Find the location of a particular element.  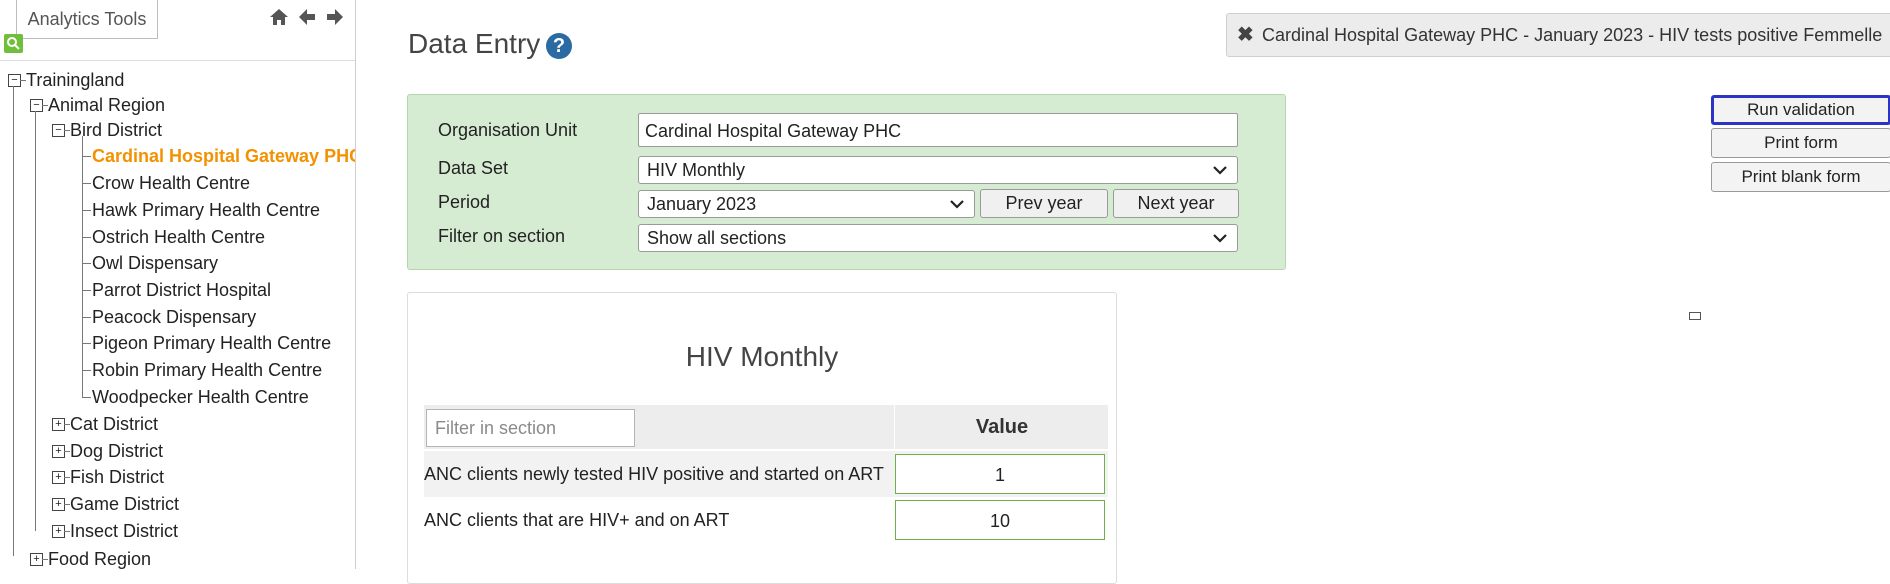

period-select: January 2023 is located at coordinates (806, 204).